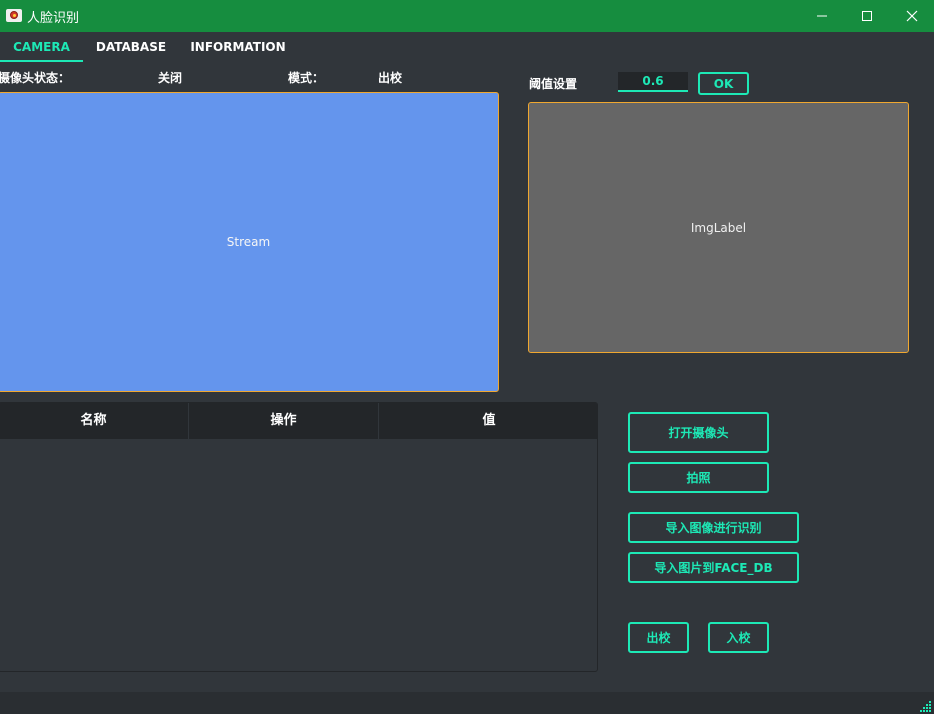 The image size is (934, 714). Describe the element at coordinates (723, 83) in the screenshot. I see `threshold-ok-button: OK` at that location.